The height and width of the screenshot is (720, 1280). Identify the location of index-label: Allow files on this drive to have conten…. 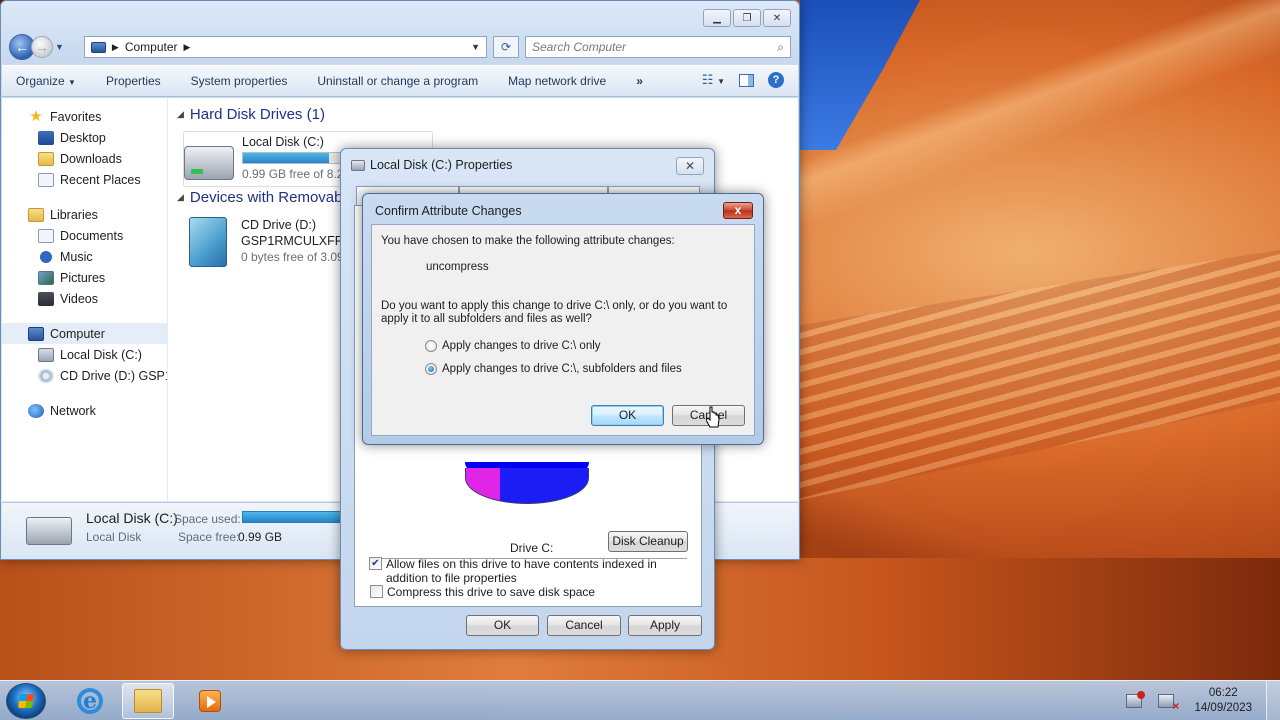
(521, 571).